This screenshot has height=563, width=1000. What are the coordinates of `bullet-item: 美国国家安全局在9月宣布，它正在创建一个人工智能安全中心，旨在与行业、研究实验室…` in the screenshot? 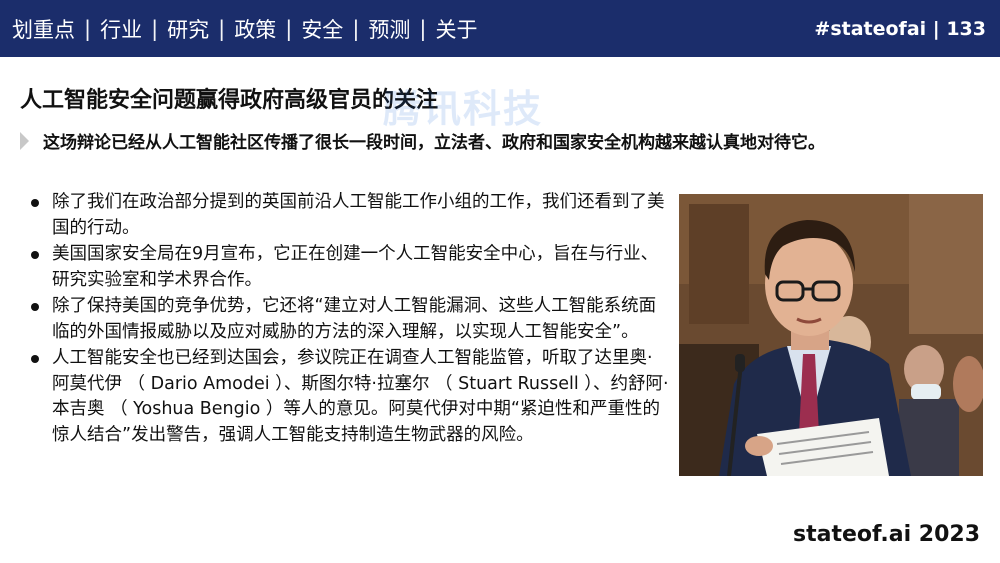 It's located at (350, 267).